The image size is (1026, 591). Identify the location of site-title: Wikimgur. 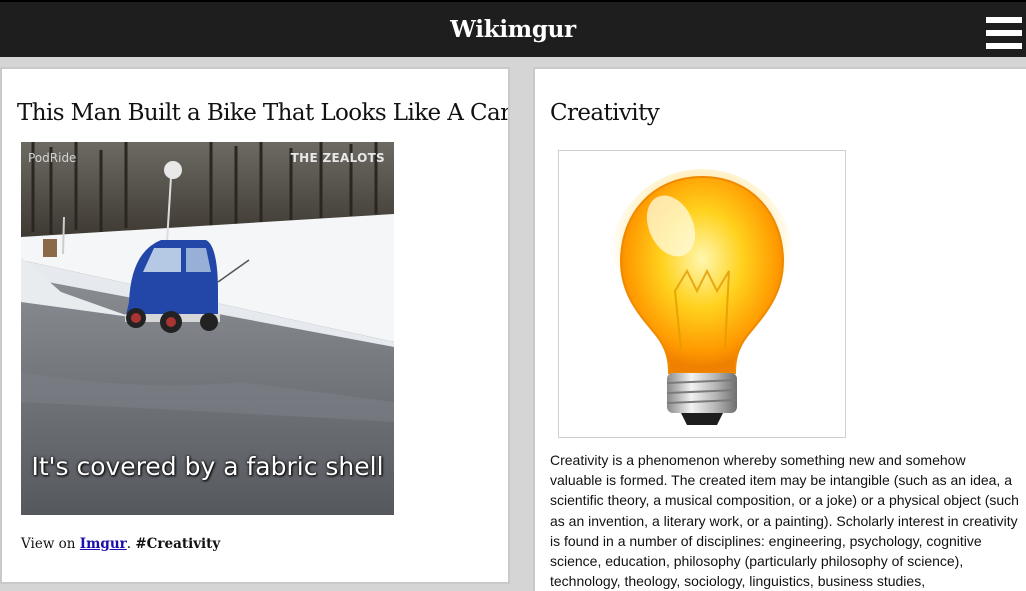
(513, 29).